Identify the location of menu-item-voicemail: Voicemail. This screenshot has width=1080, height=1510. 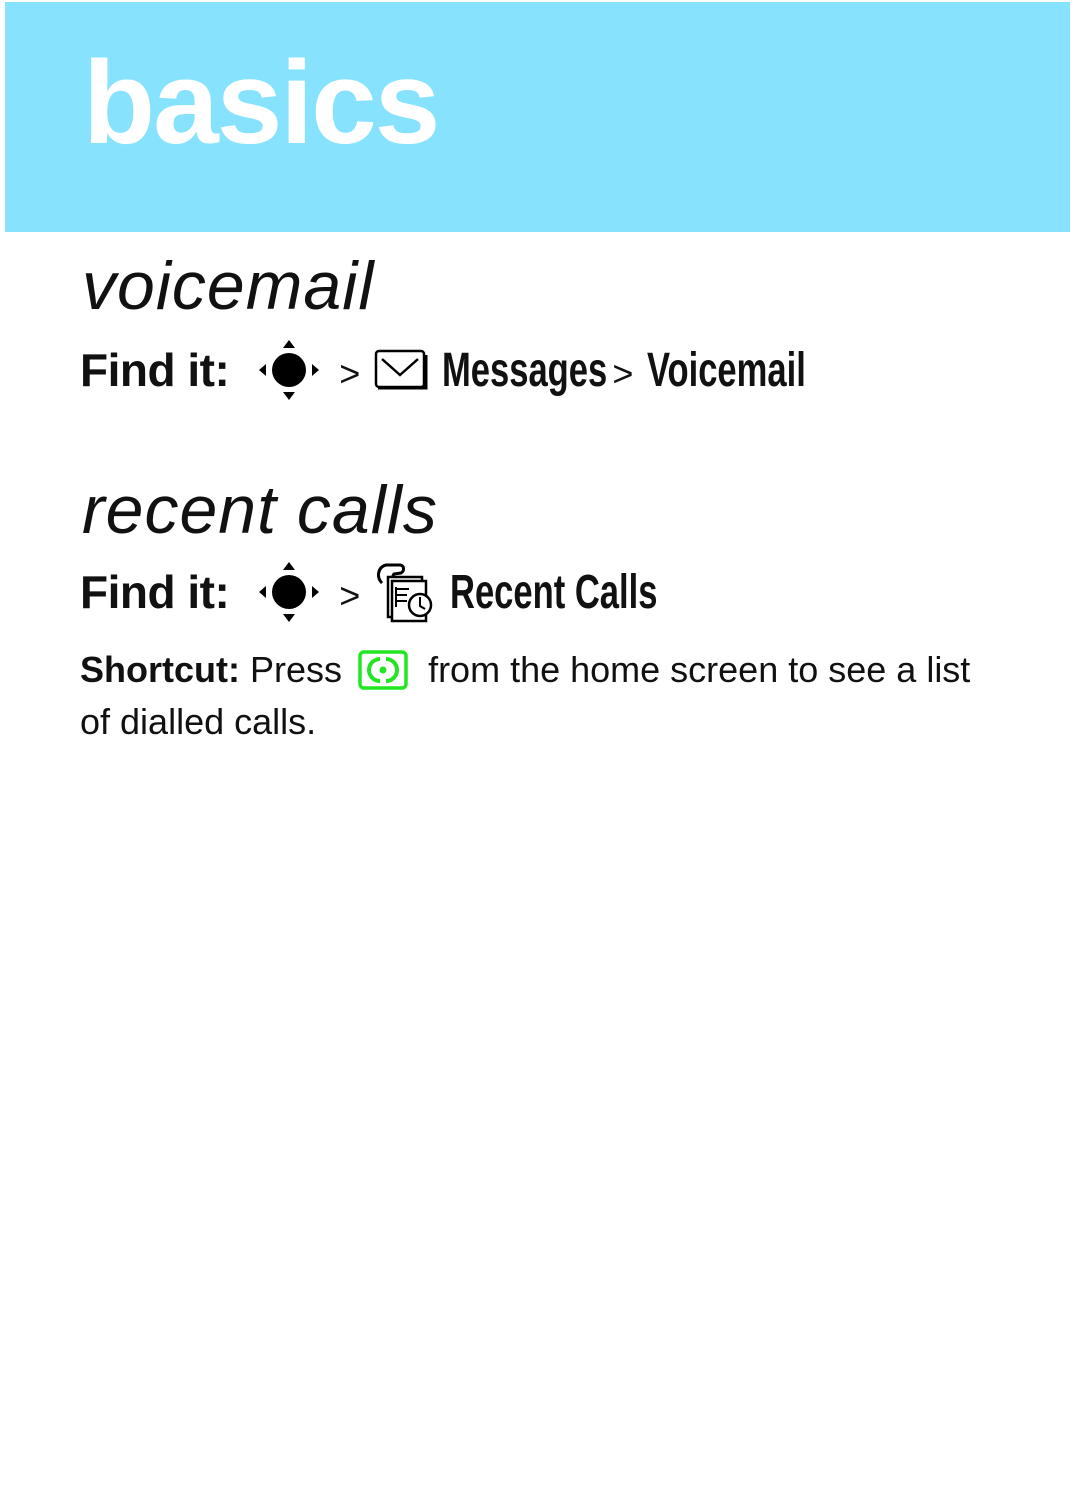
(727, 370).